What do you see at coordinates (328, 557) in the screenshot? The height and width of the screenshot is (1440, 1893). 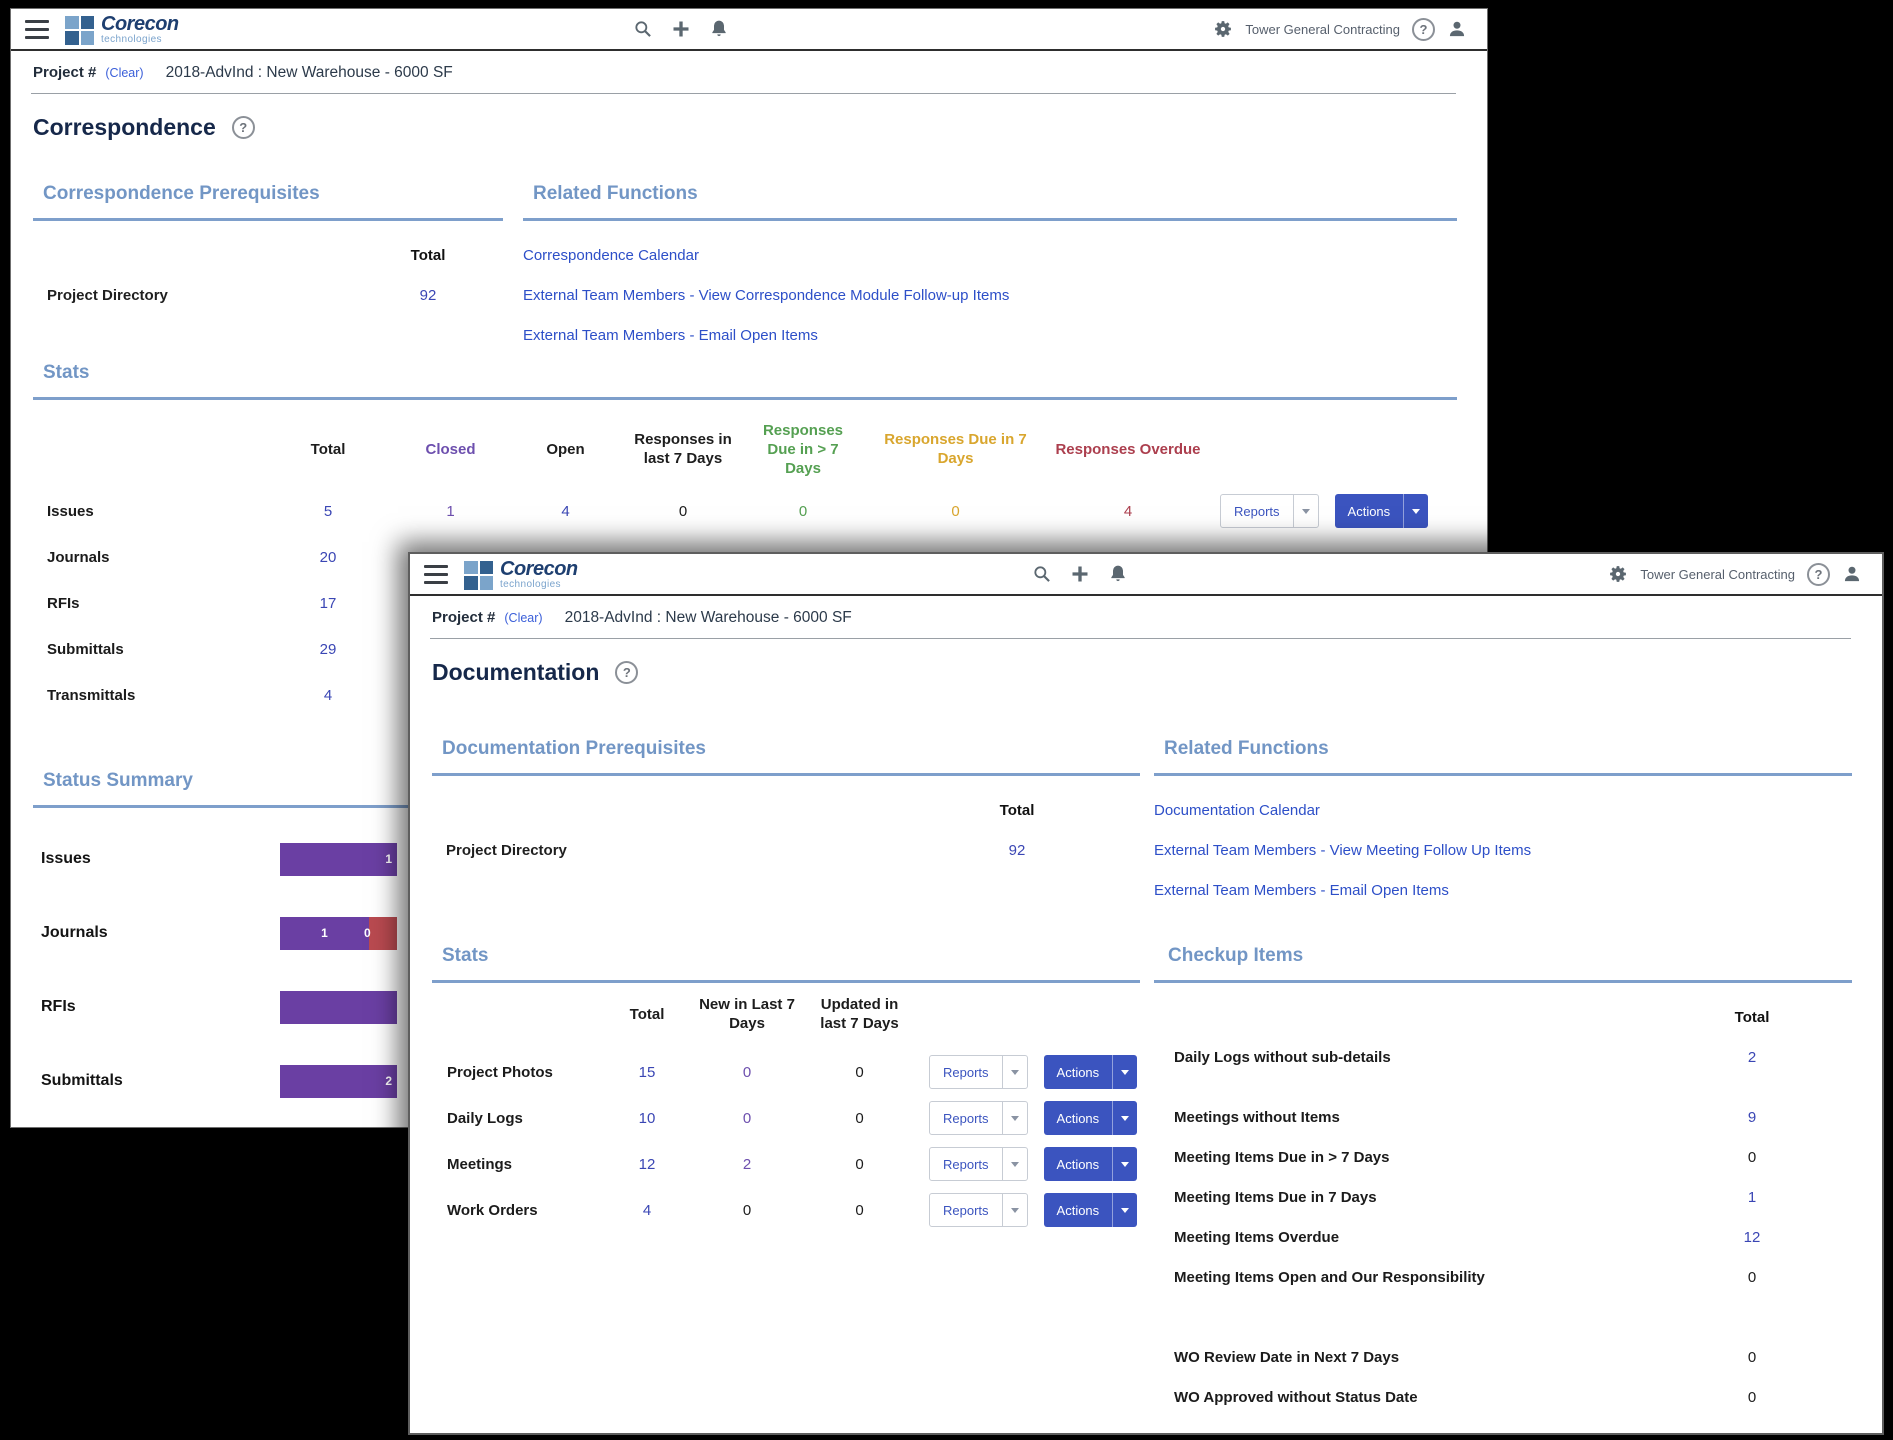 I see `stat-value-total: 20` at bounding box center [328, 557].